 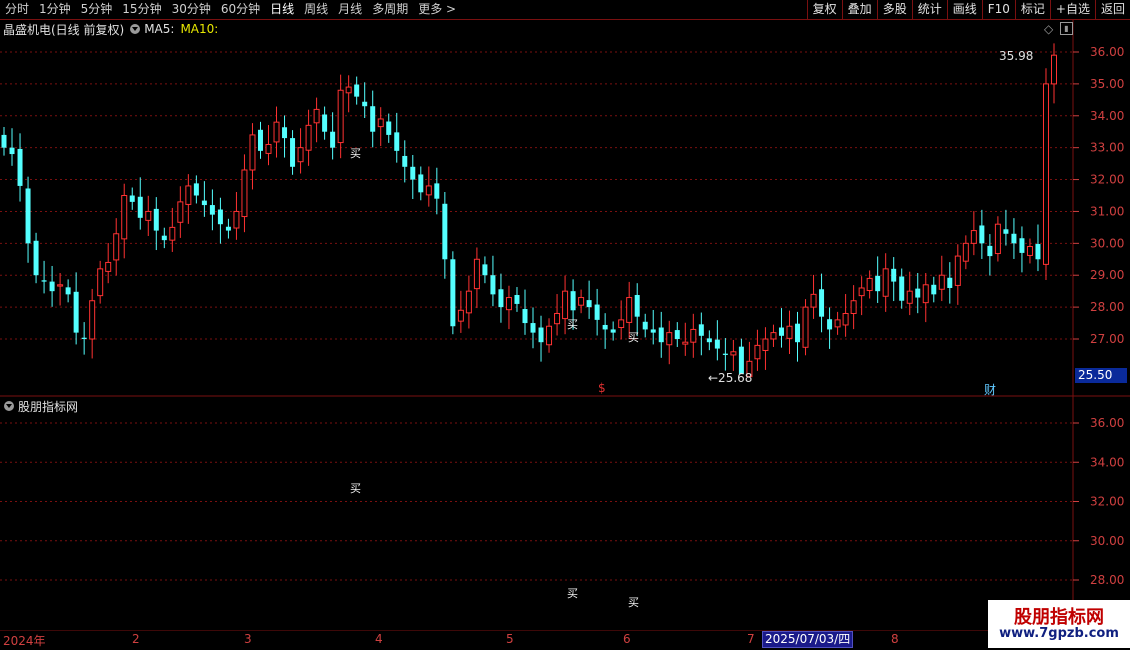 What do you see at coordinates (1032, 9) in the screenshot?
I see `toolbar-button: 标记` at bounding box center [1032, 9].